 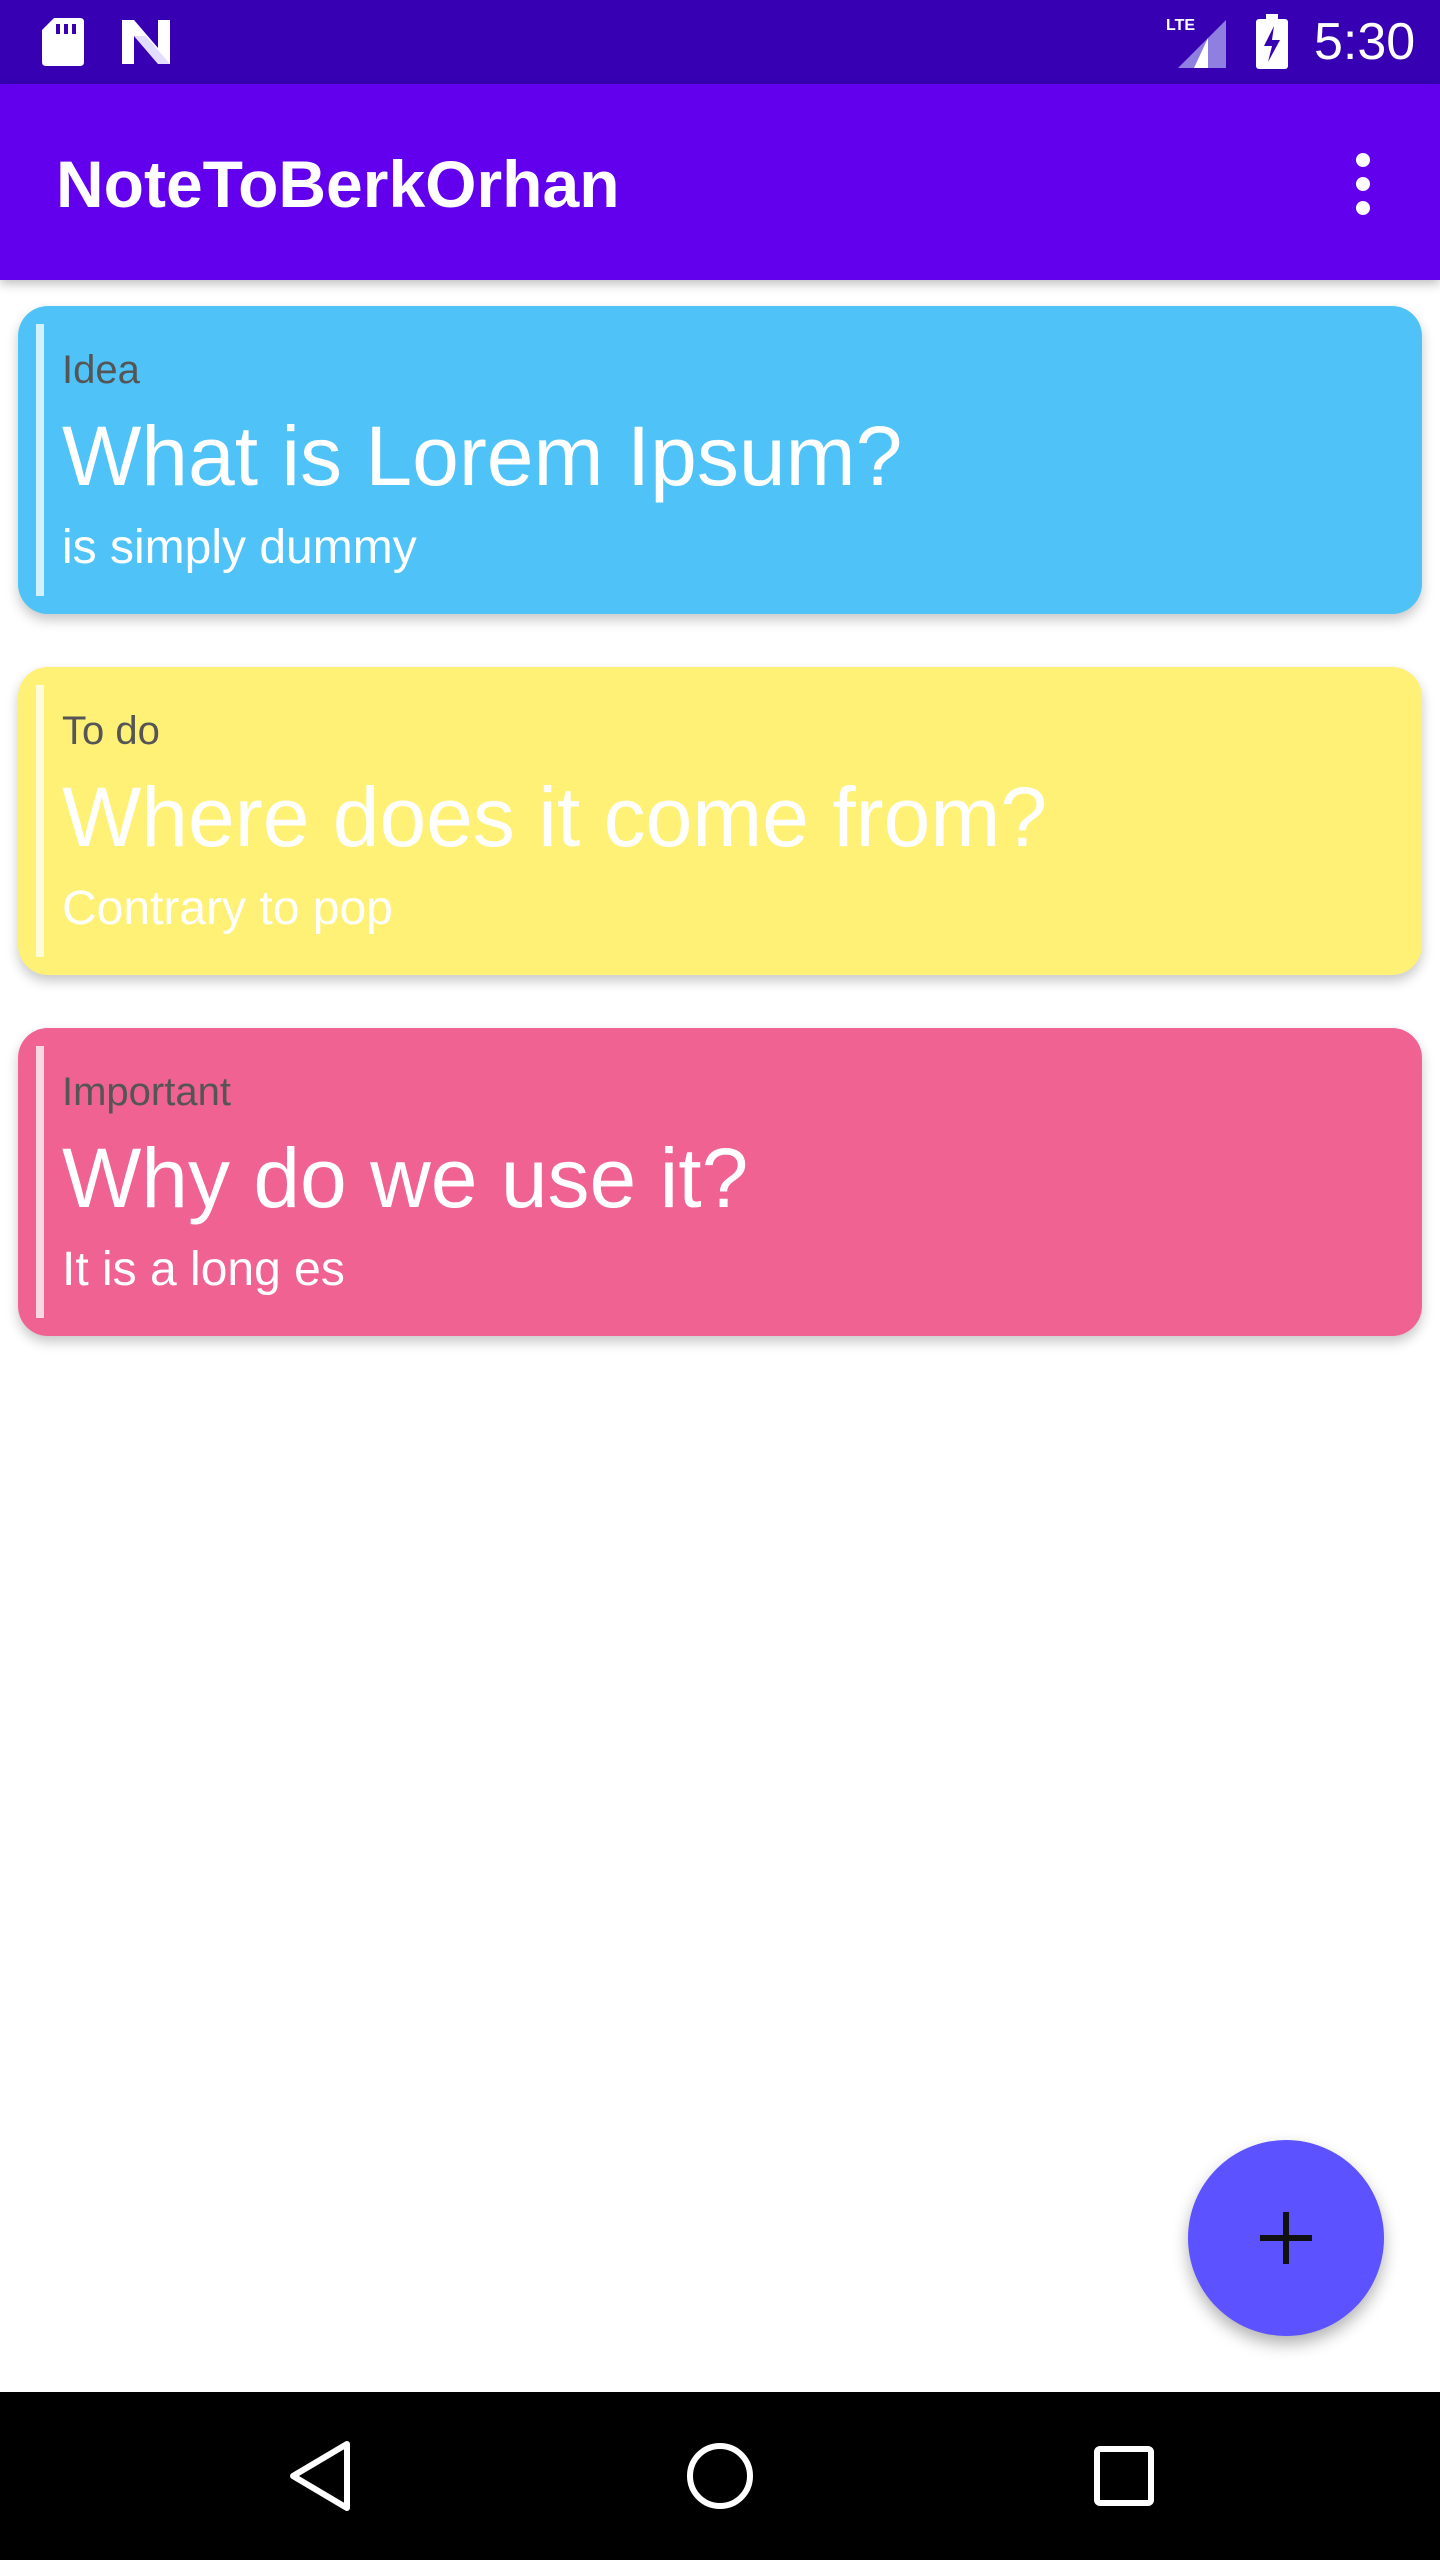 I want to click on status-time: 5:30, so click(x=1365, y=42).